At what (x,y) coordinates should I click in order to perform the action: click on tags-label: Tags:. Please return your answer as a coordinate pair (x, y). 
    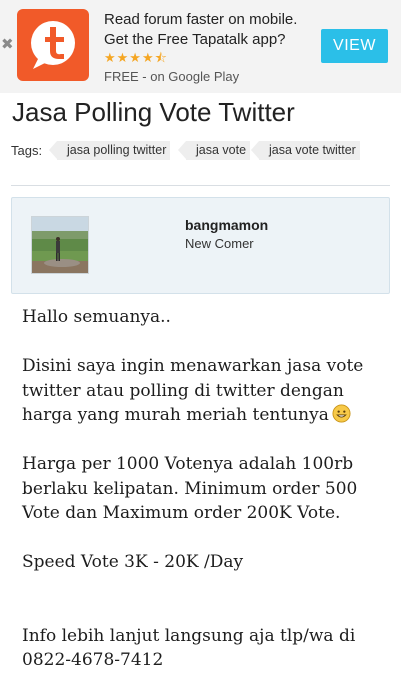
    Looking at the image, I should click on (27, 150).